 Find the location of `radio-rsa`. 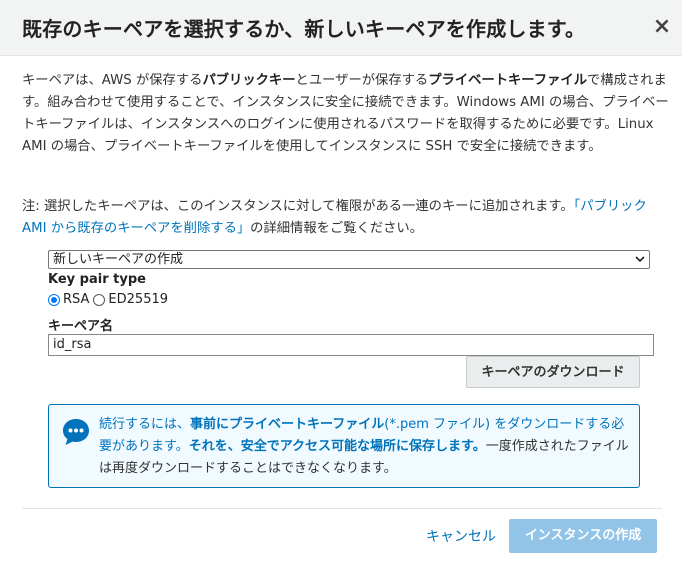

radio-rsa is located at coordinates (54, 299).